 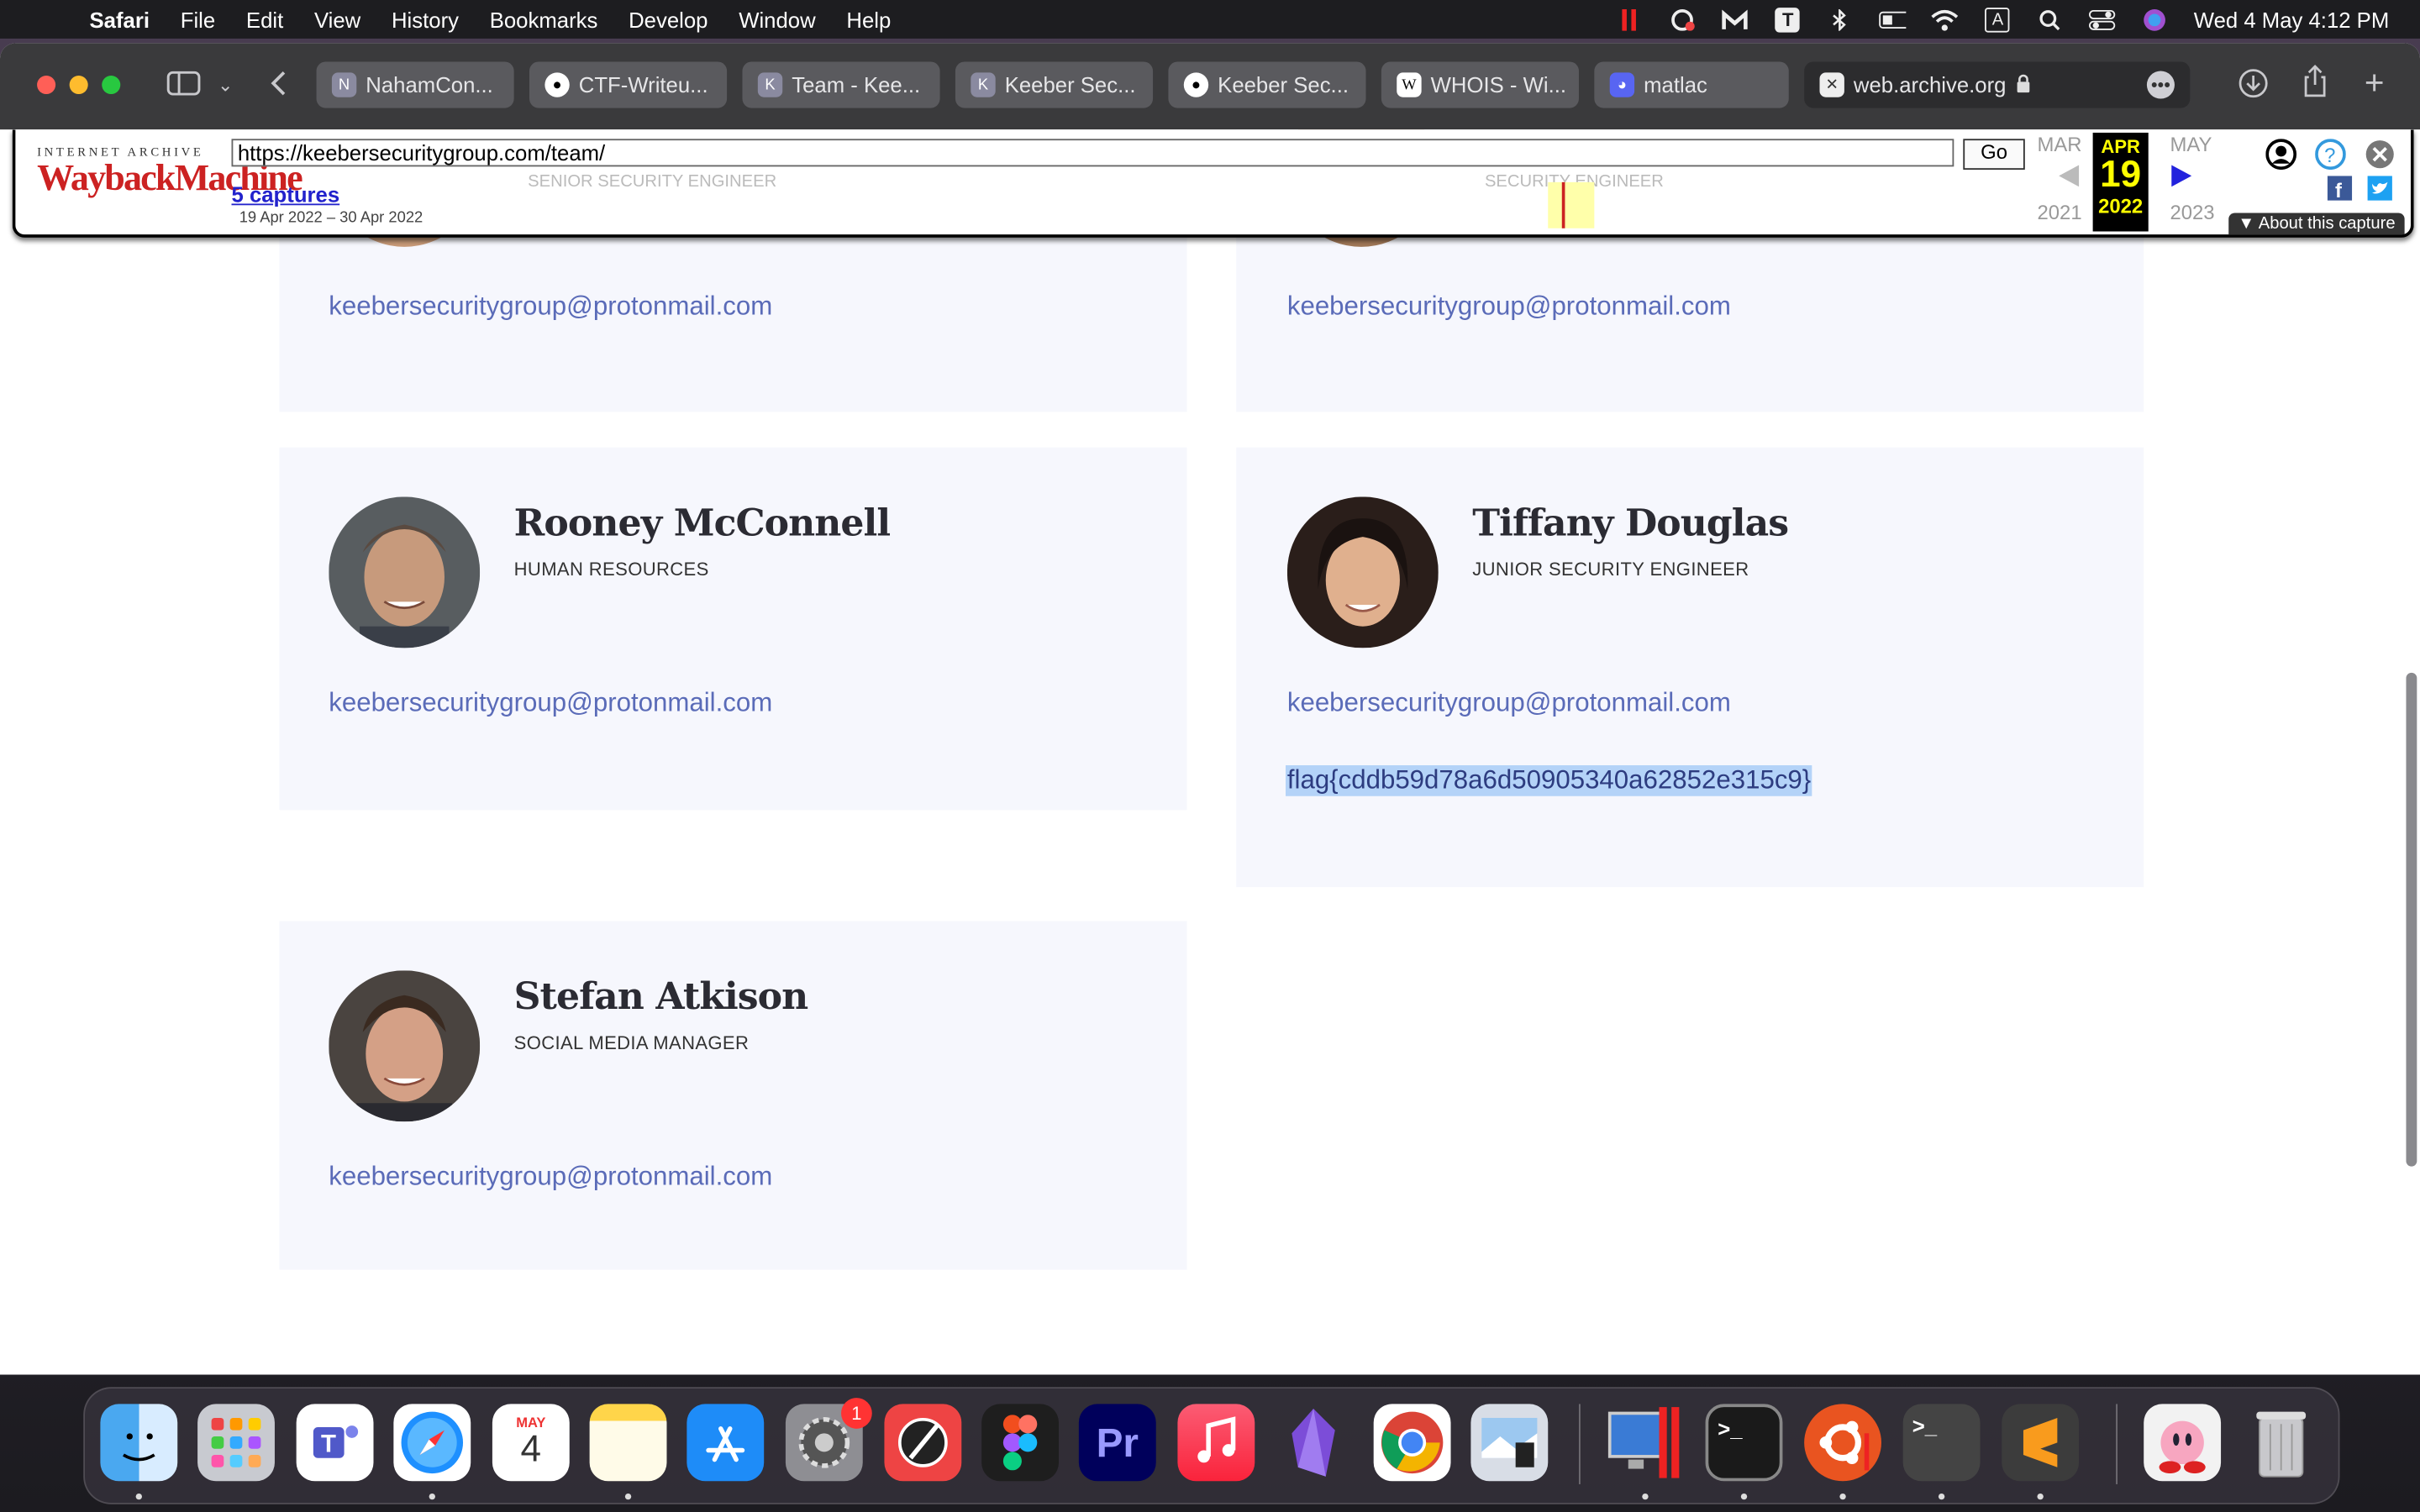 What do you see at coordinates (2129, 182) in the screenshot?
I see `wayback-calendar-nav: MAR 2021 APR 19 2022 MAY 2023` at bounding box center [2129, 182].